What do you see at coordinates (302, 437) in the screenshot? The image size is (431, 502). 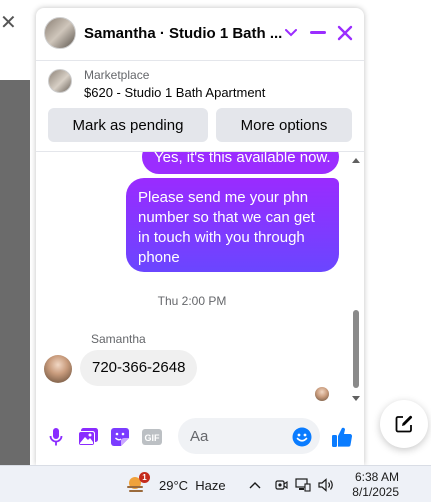 I see `emoji-icon` at bounding box center [302, 437].